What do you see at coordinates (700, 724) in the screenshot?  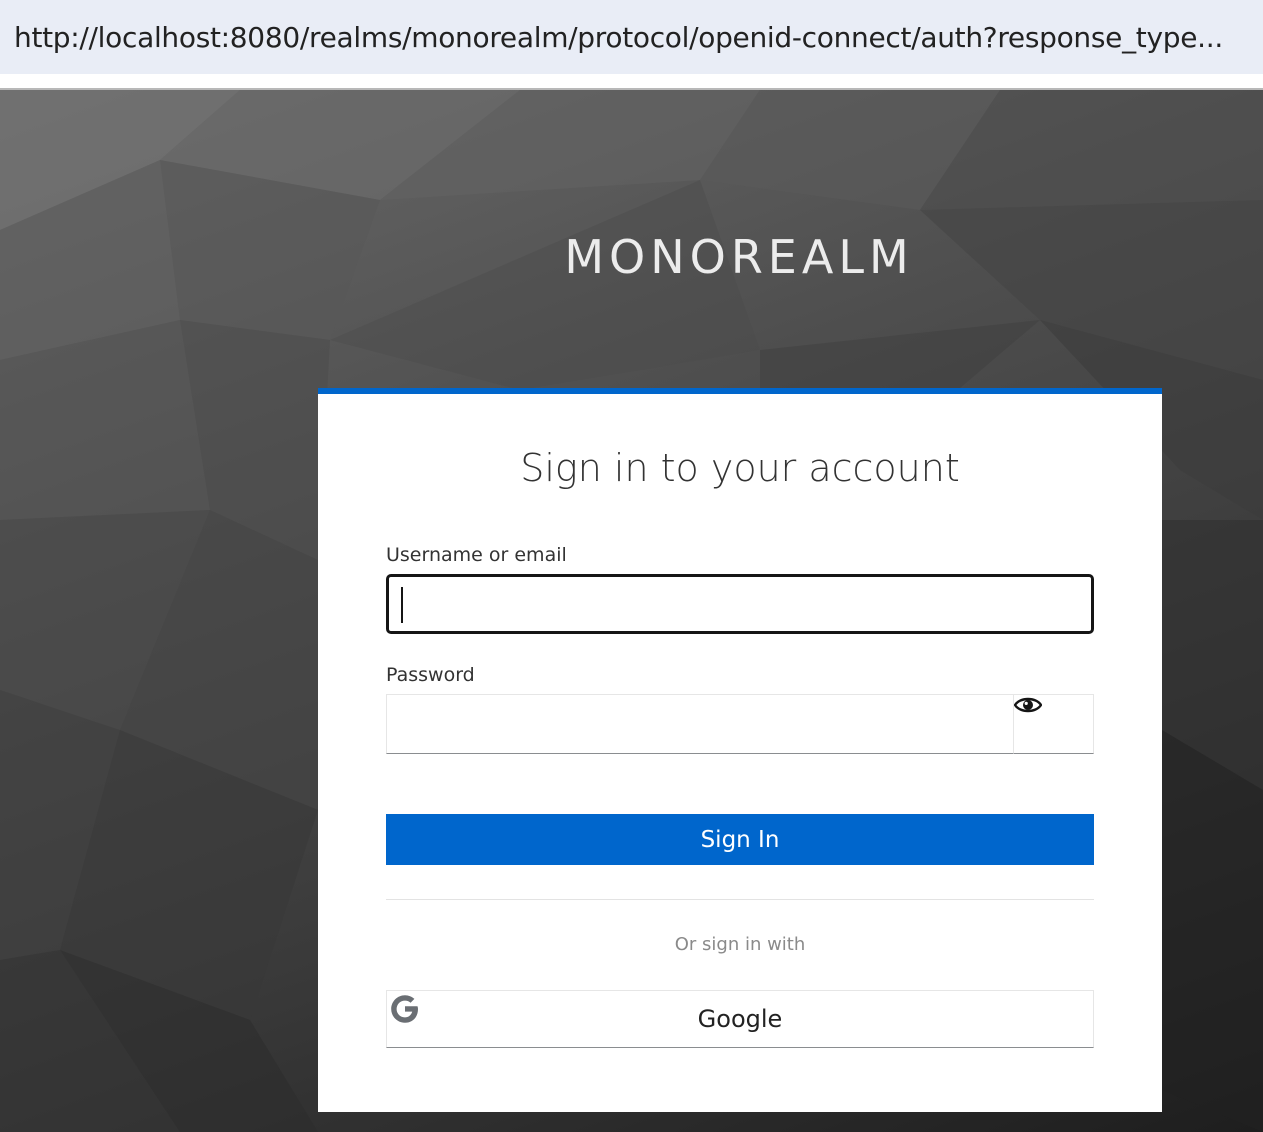 I see `password-input` at bounding box center [700, 724].